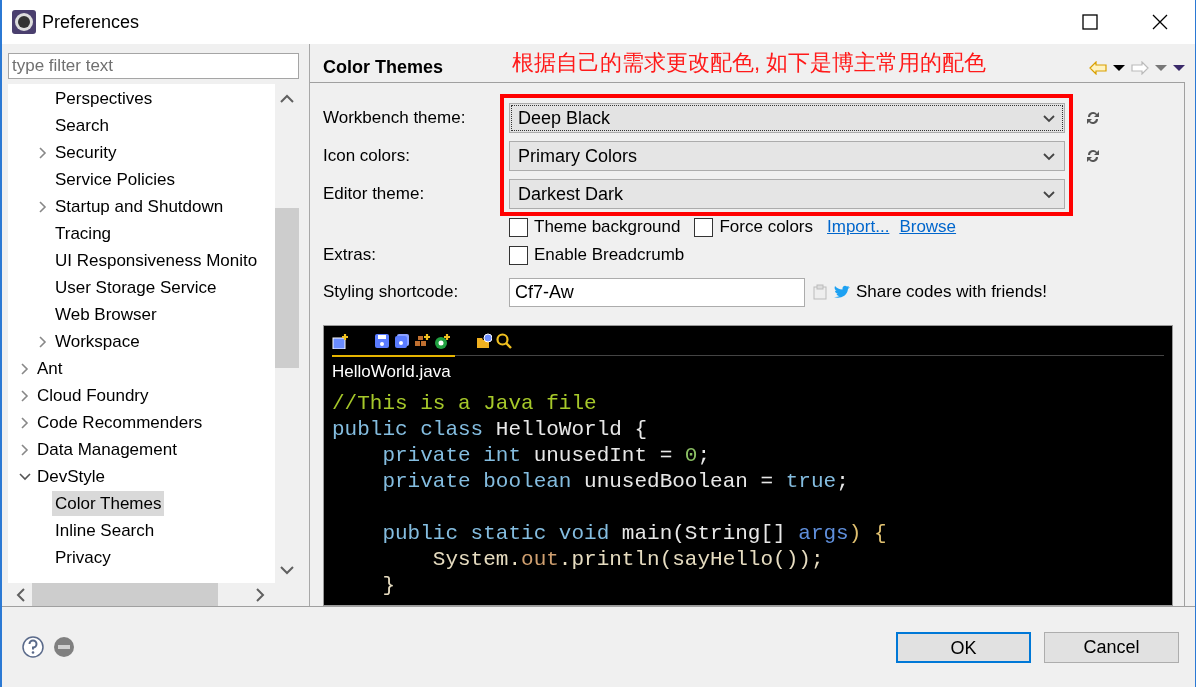 Image resolution: width=1196 pixels, height=687 pixels. I want to click on view-menu-icon, so click(1179, 68).